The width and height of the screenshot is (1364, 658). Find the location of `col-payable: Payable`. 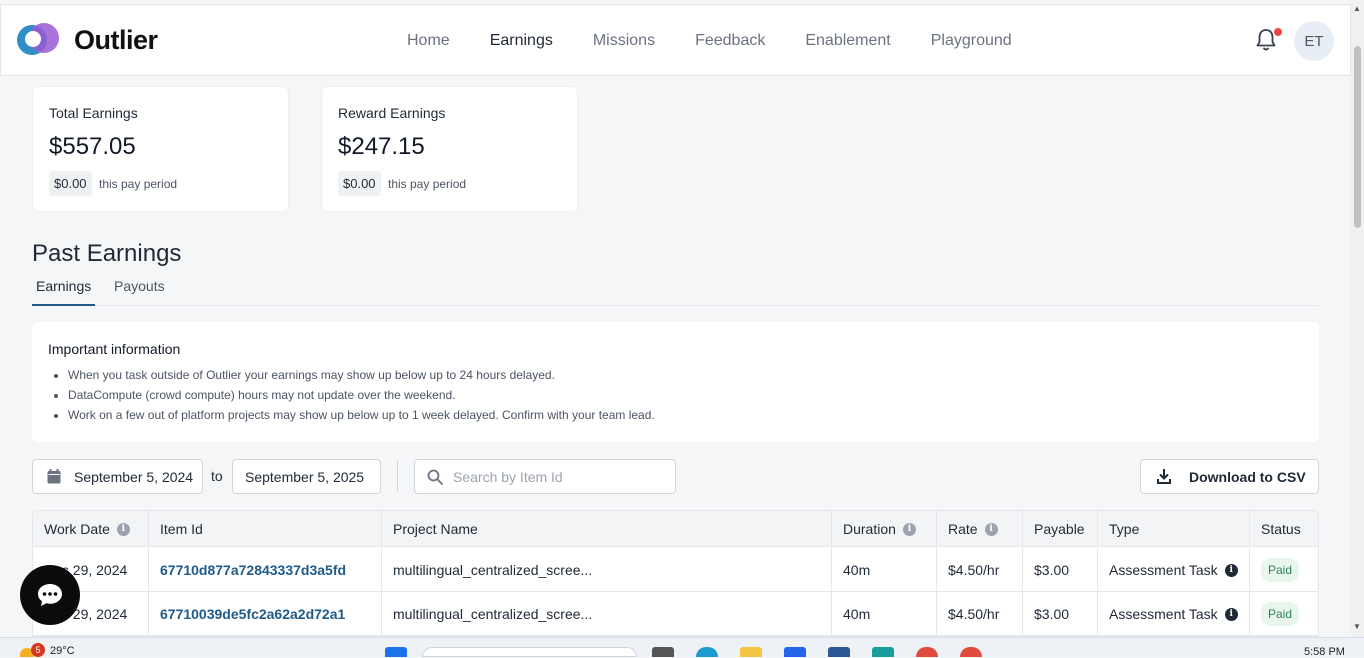

col-payable: Payable is located at coordinates (1060, 529).